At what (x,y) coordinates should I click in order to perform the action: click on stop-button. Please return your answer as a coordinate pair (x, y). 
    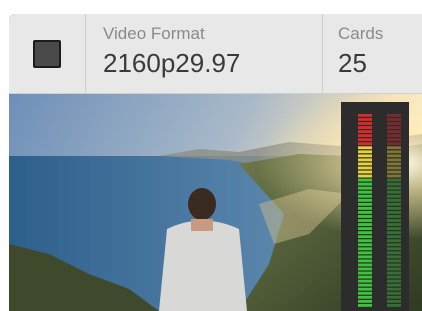
    Looking at the image, I should click on (47, 53).